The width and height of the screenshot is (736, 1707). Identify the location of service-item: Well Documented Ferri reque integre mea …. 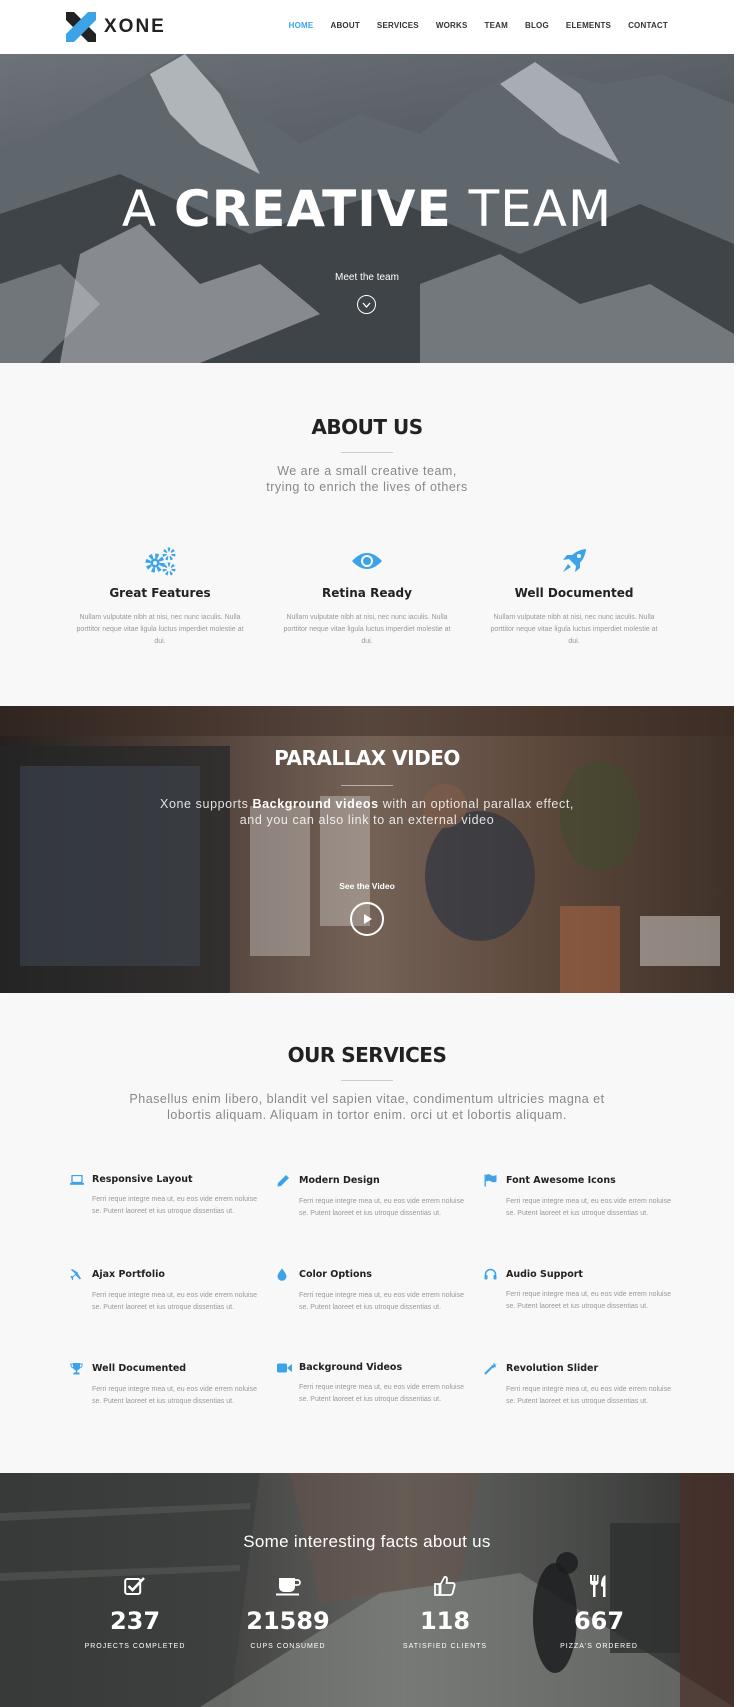
(170, 1385).